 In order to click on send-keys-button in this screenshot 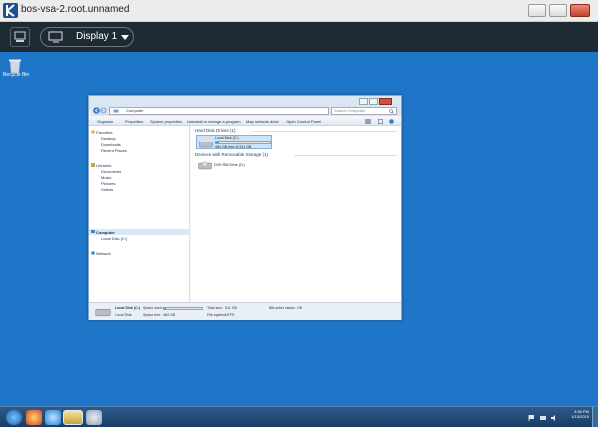, I will do `click(20, 37)`.